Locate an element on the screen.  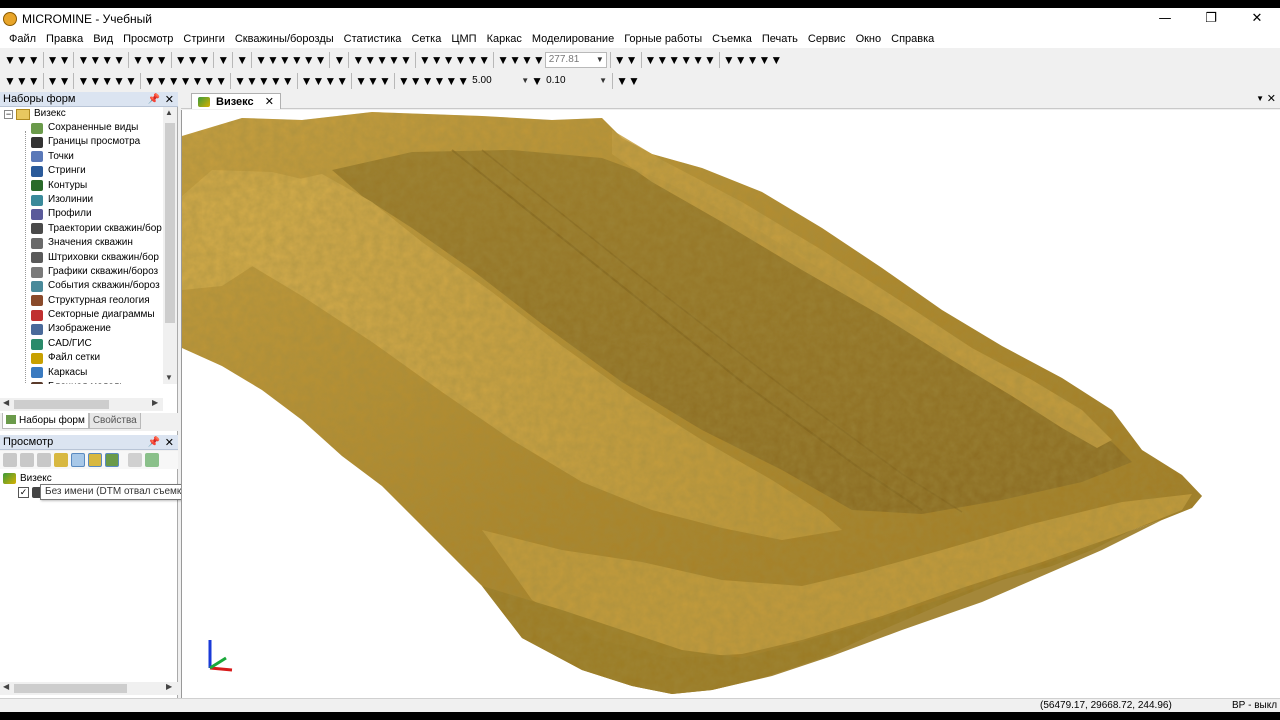
form-type-item: Изображение is located at coordinates (82, 329).